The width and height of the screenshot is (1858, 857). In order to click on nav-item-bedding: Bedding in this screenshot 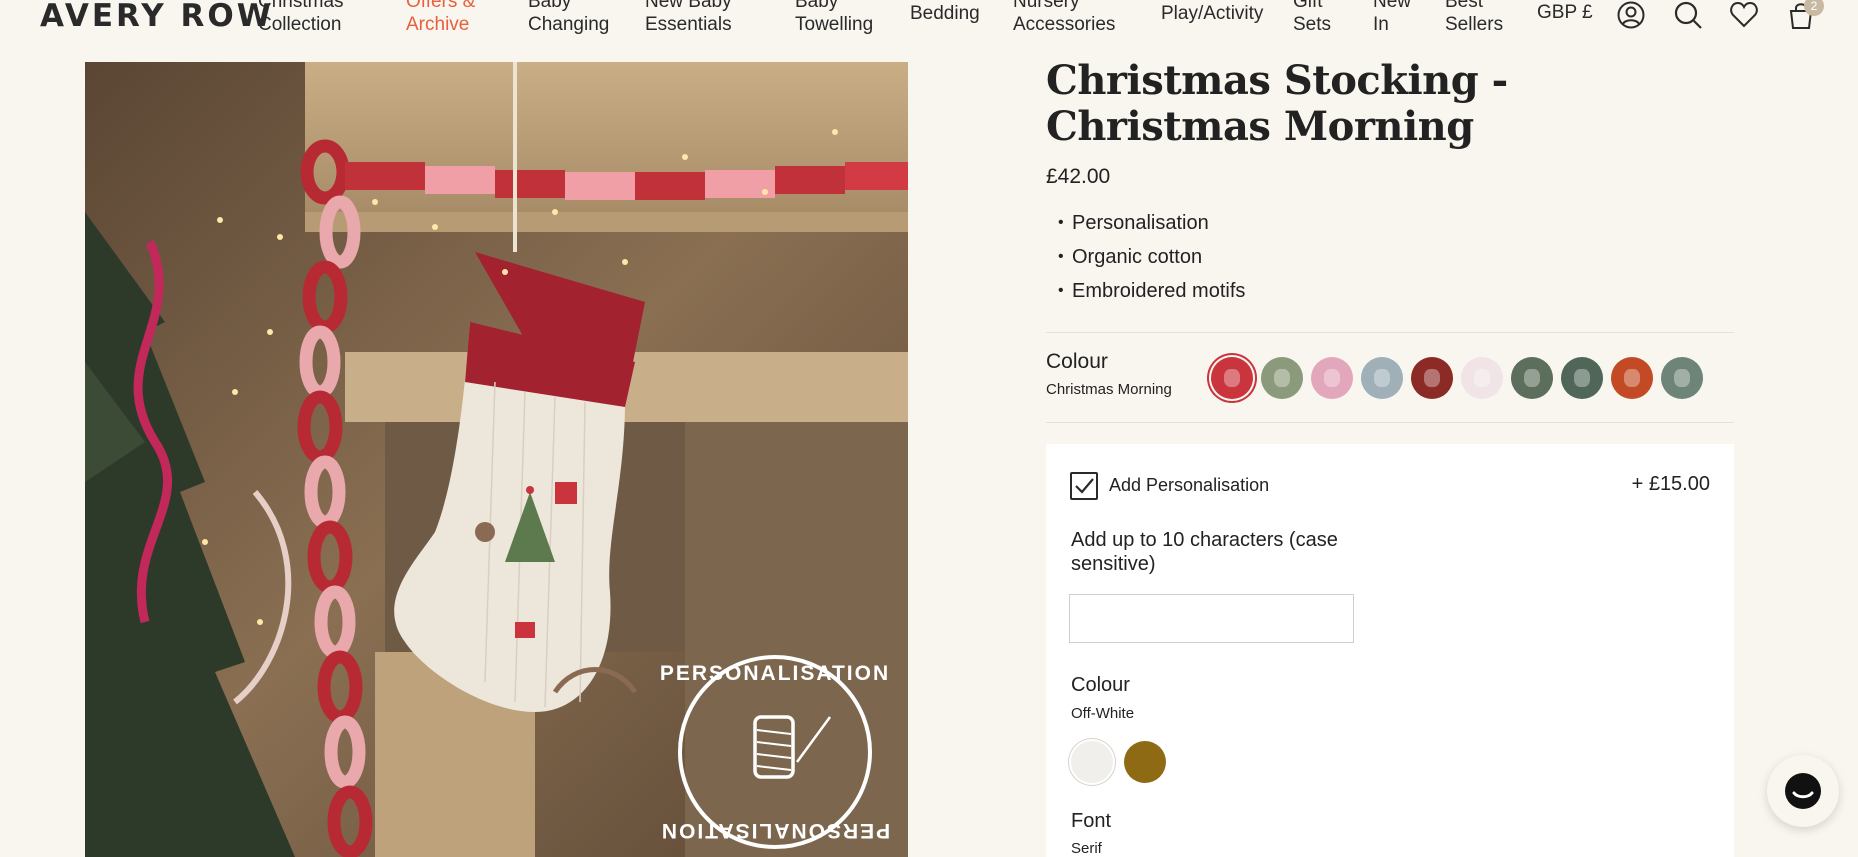, I will do `click(945, 13)`.